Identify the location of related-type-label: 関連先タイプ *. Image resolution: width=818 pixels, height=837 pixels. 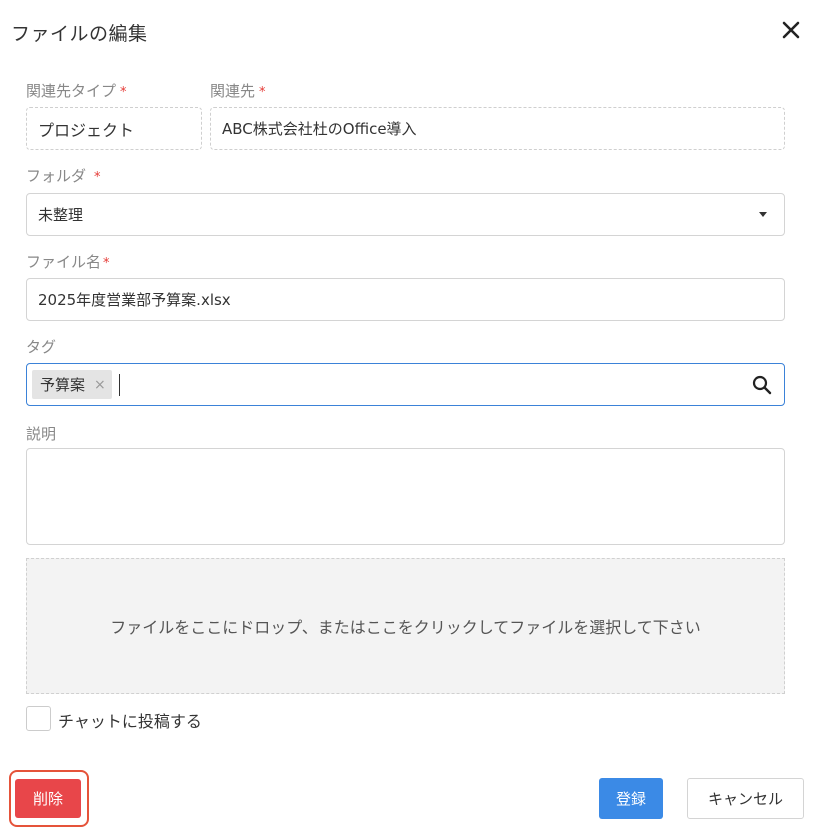
(76, 90).